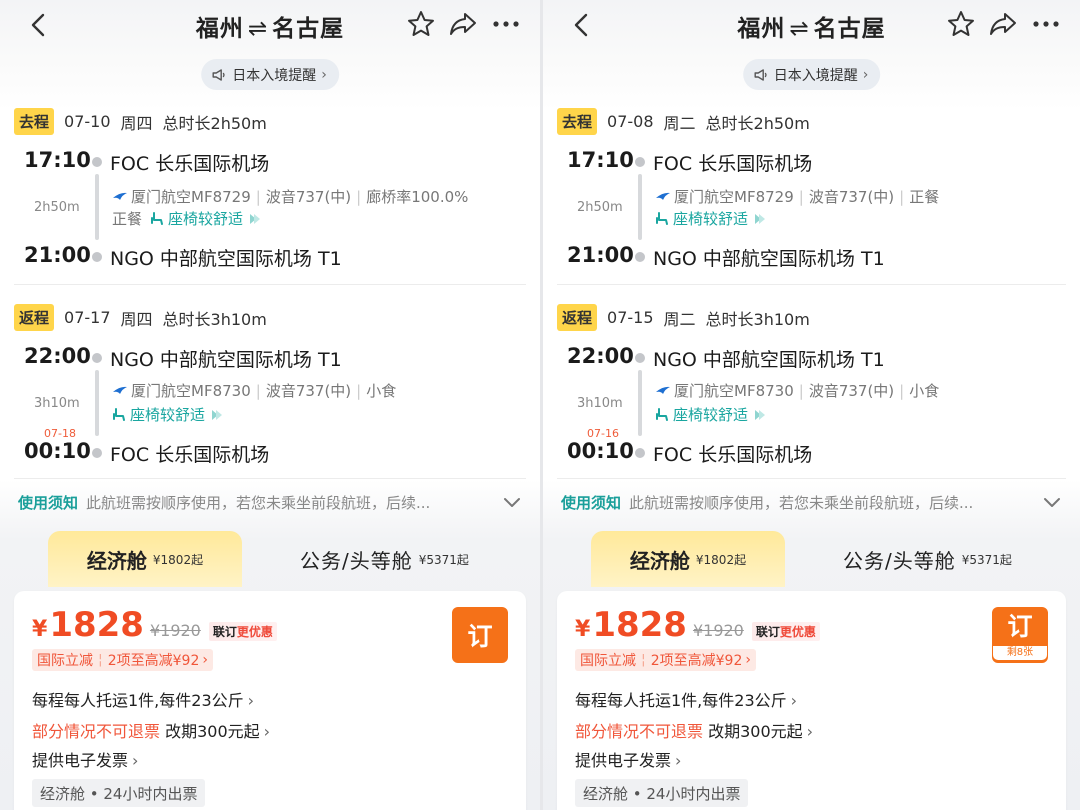 The image size is (1080, 810). I want to click on discount-type: 国际立减, so click(608, 661).